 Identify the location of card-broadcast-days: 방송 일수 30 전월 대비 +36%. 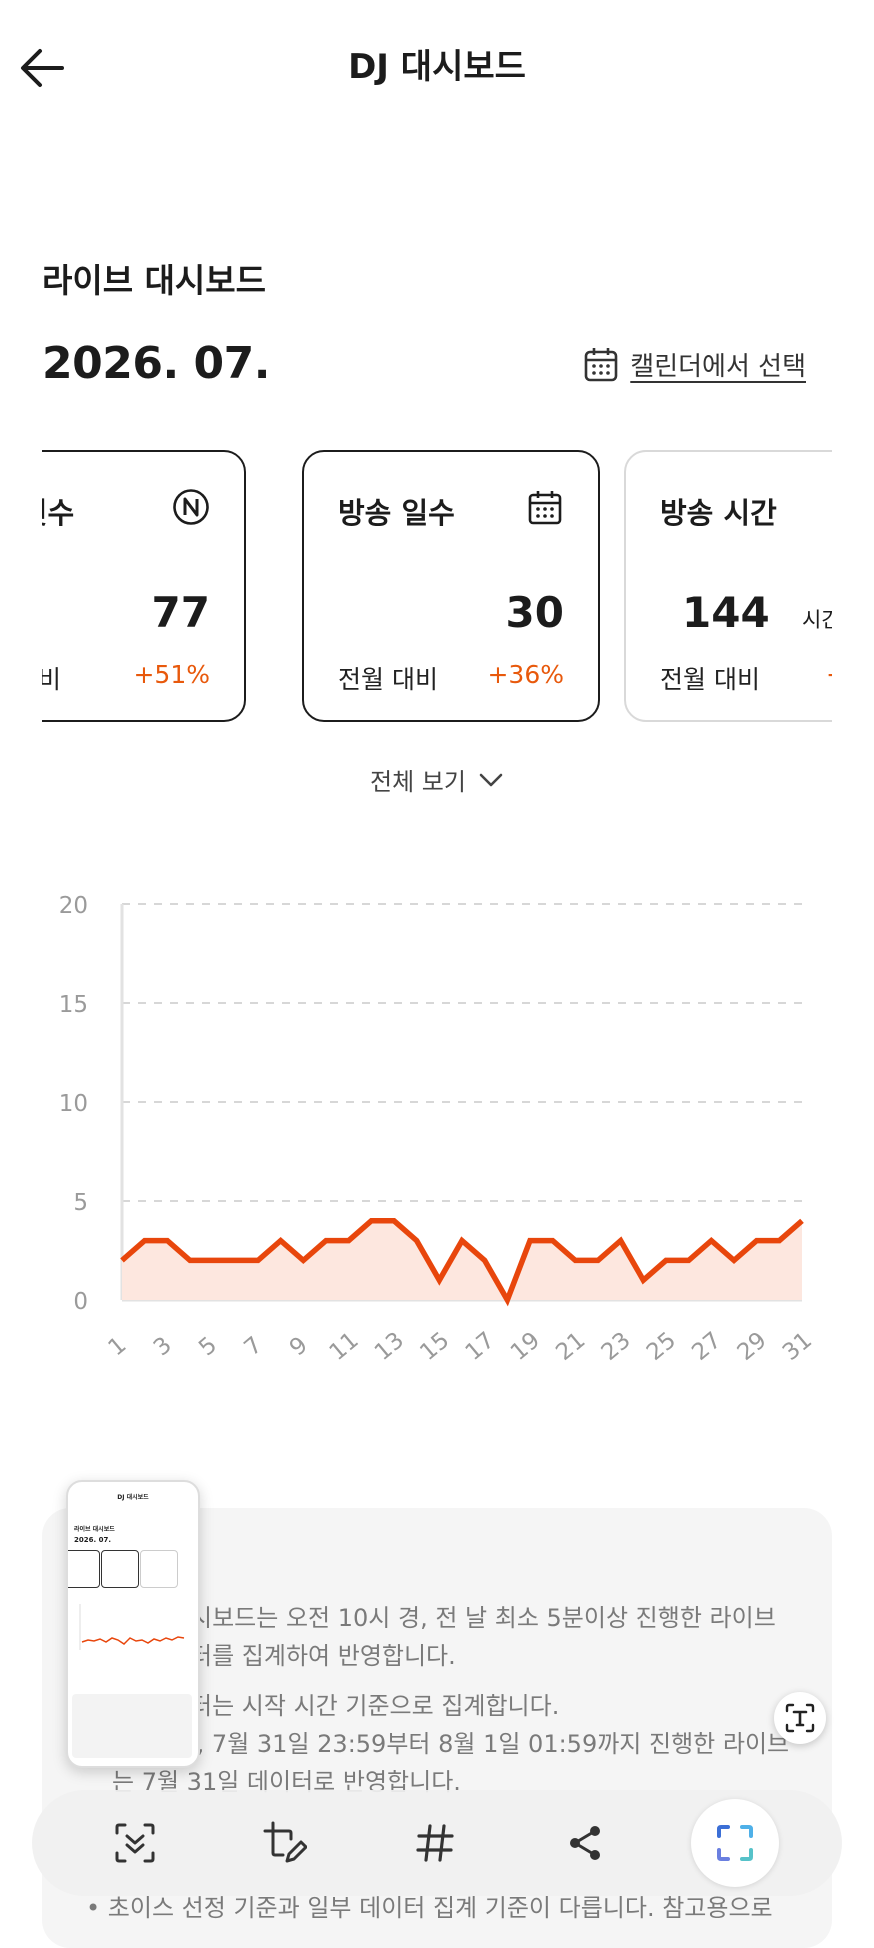
(451, 586).